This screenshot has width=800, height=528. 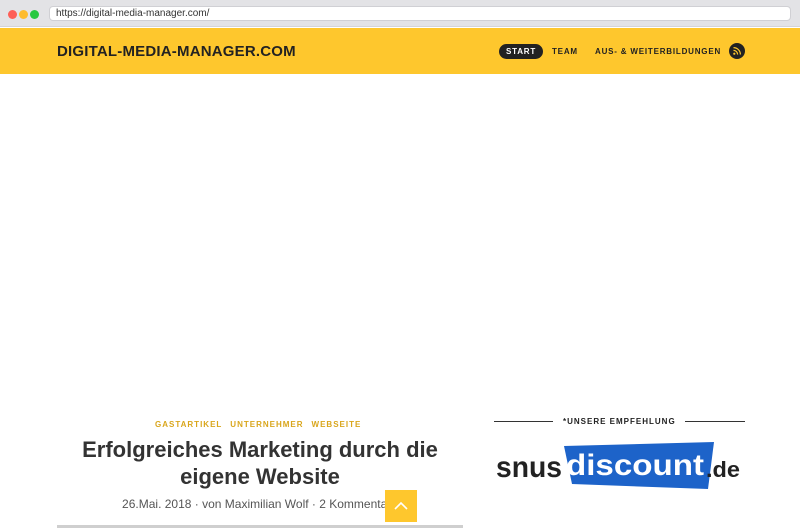 What do you see at coordinates (521, 51) in the screenshot?
I see `nav-item-start: START` at bounding box center [521, 51].